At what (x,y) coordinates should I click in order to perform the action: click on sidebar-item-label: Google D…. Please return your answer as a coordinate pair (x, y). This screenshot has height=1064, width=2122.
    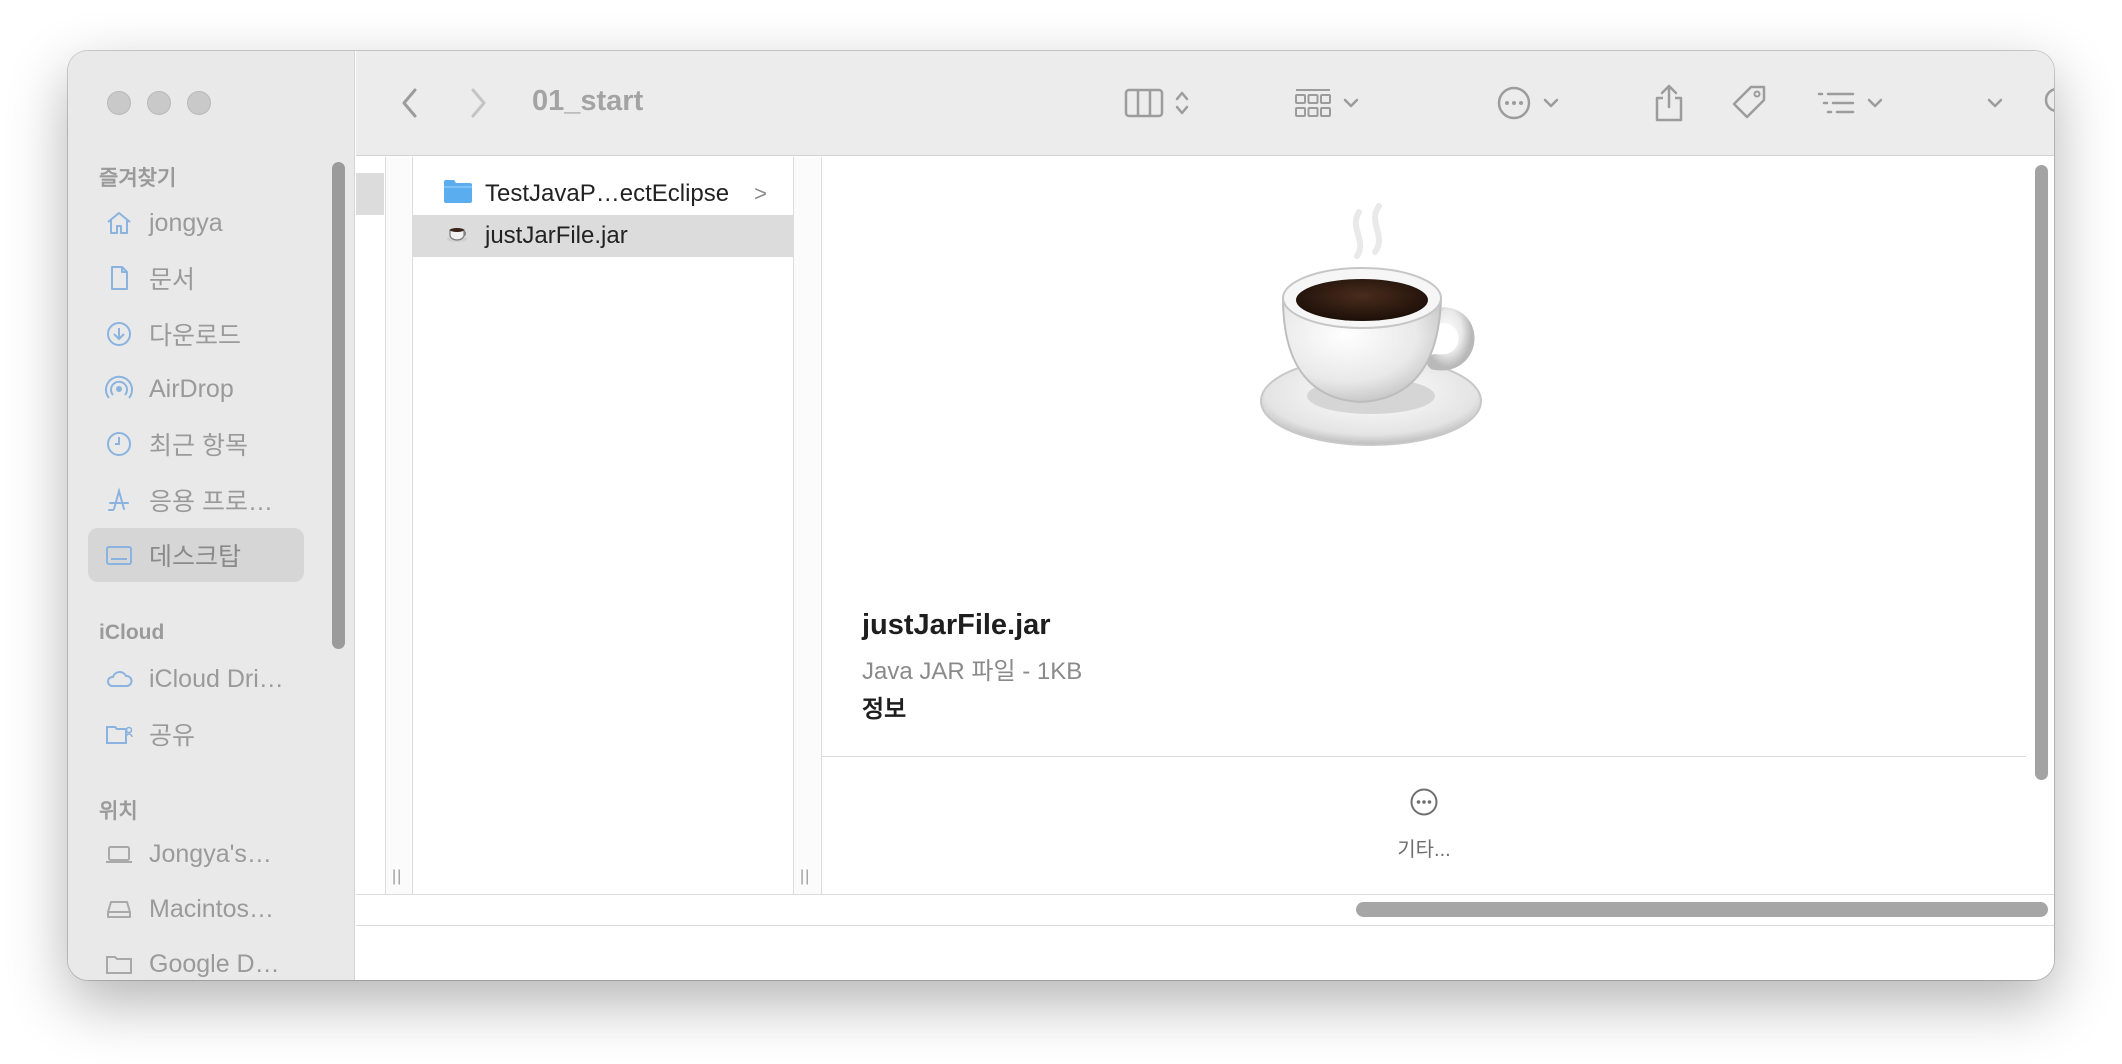
    Looking at the image, I should click on (214, 963).